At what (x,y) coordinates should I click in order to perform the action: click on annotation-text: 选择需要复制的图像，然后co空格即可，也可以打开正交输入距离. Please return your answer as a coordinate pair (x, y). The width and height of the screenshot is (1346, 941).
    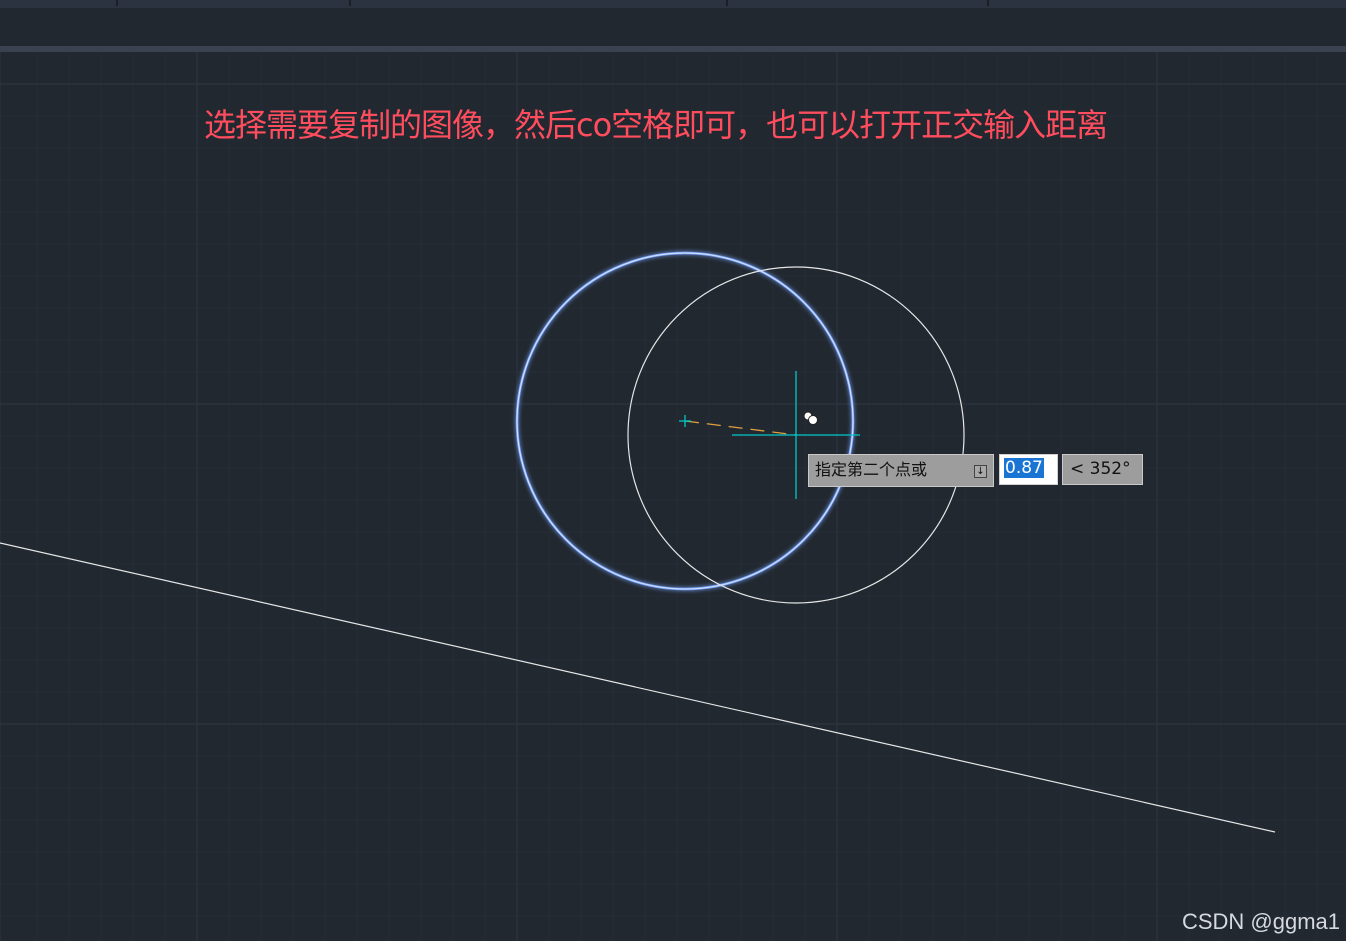
    Looking at the image, I should click on (656, 125).